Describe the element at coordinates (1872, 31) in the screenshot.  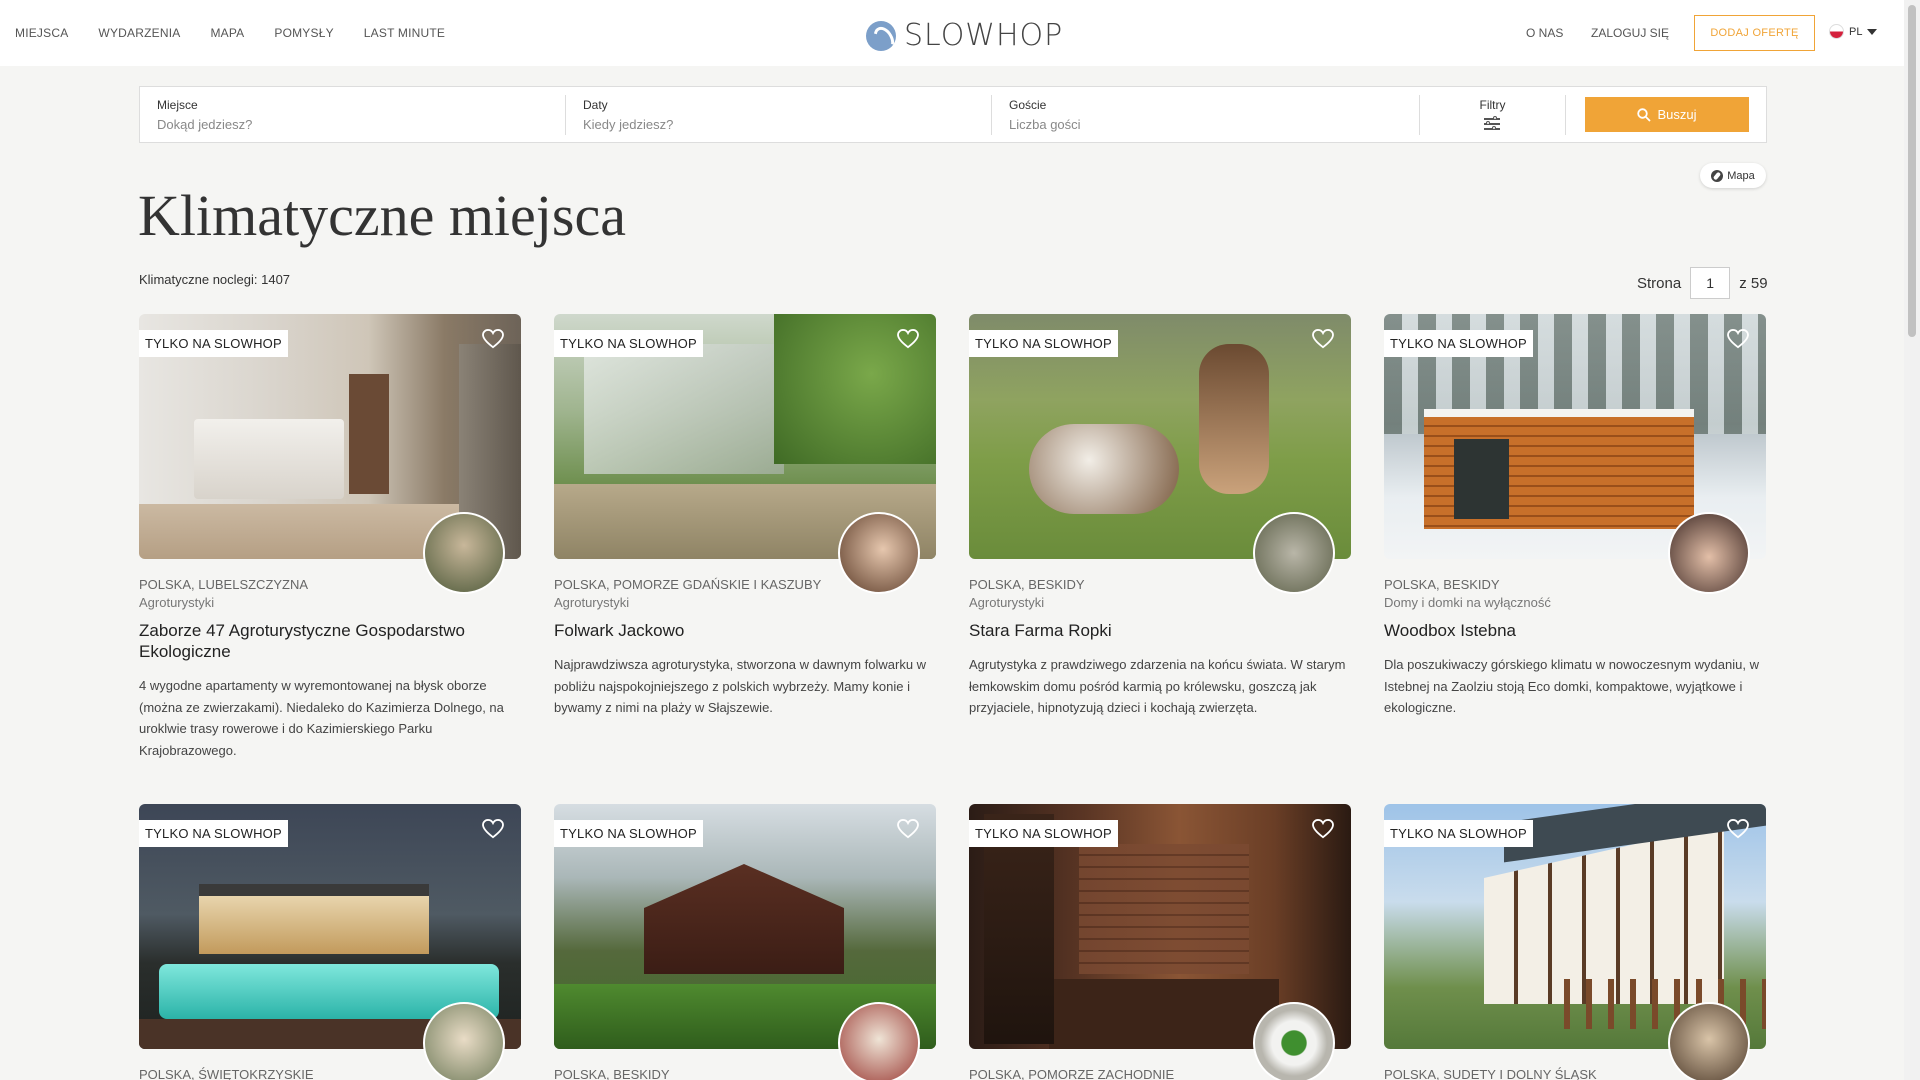
I see `chevron-down-icon` at that location.